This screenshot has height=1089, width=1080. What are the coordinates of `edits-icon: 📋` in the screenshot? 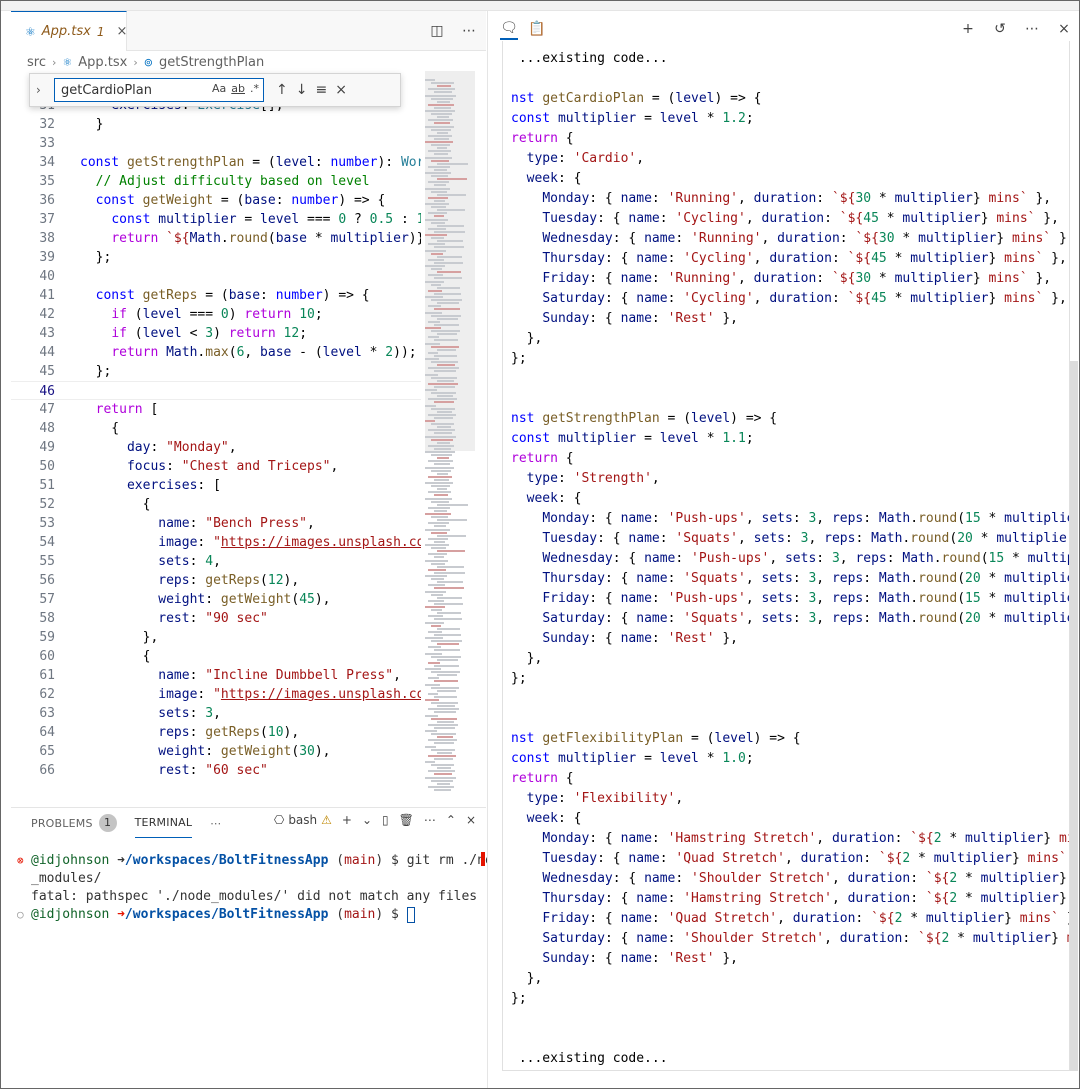 It's located at (537, 29).